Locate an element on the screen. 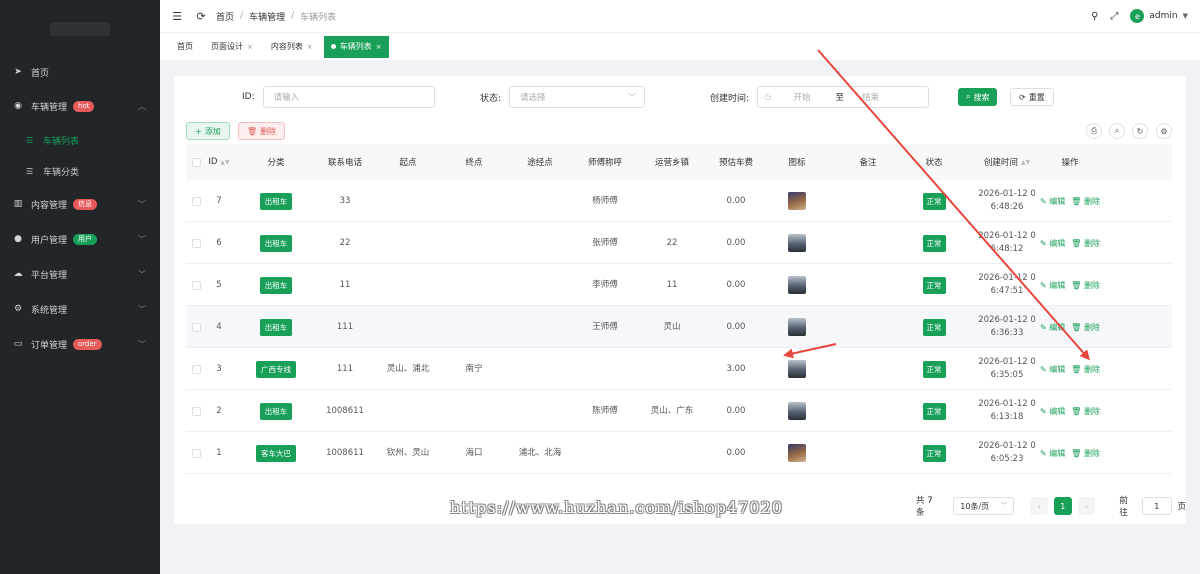  start-cell: 灵山、浦北 is located at coordinates (408, 368).